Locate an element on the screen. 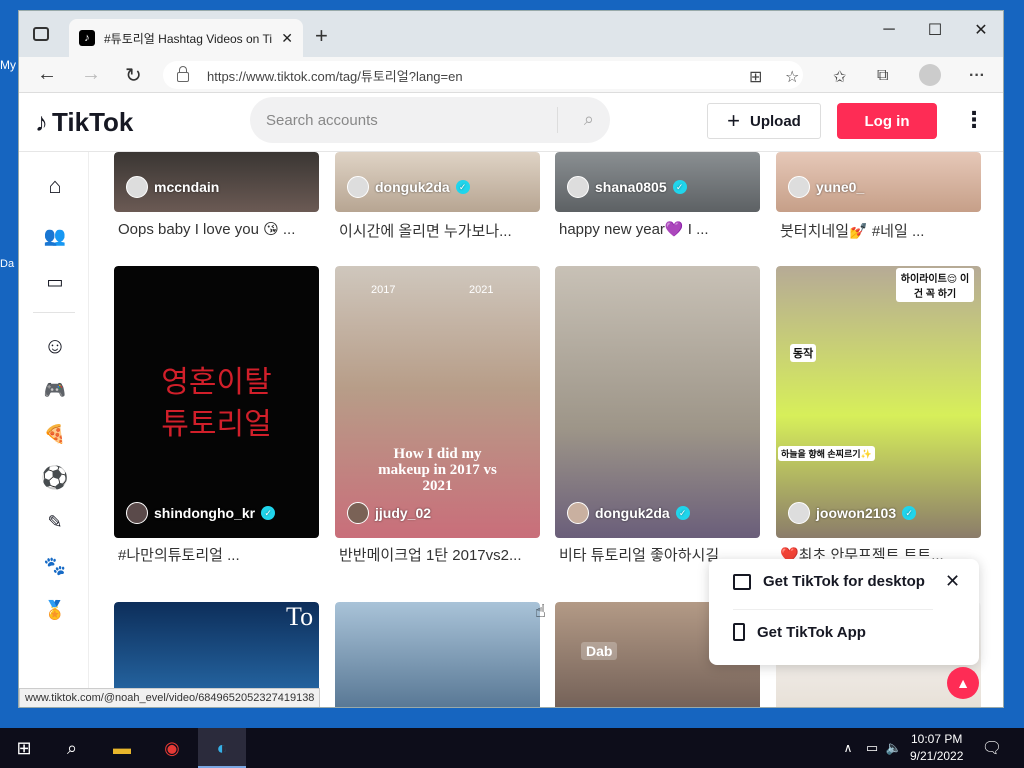 The width and height of the screenshot is (1024, 768). video-author: yune0_ is located at coordinates (826, 187).